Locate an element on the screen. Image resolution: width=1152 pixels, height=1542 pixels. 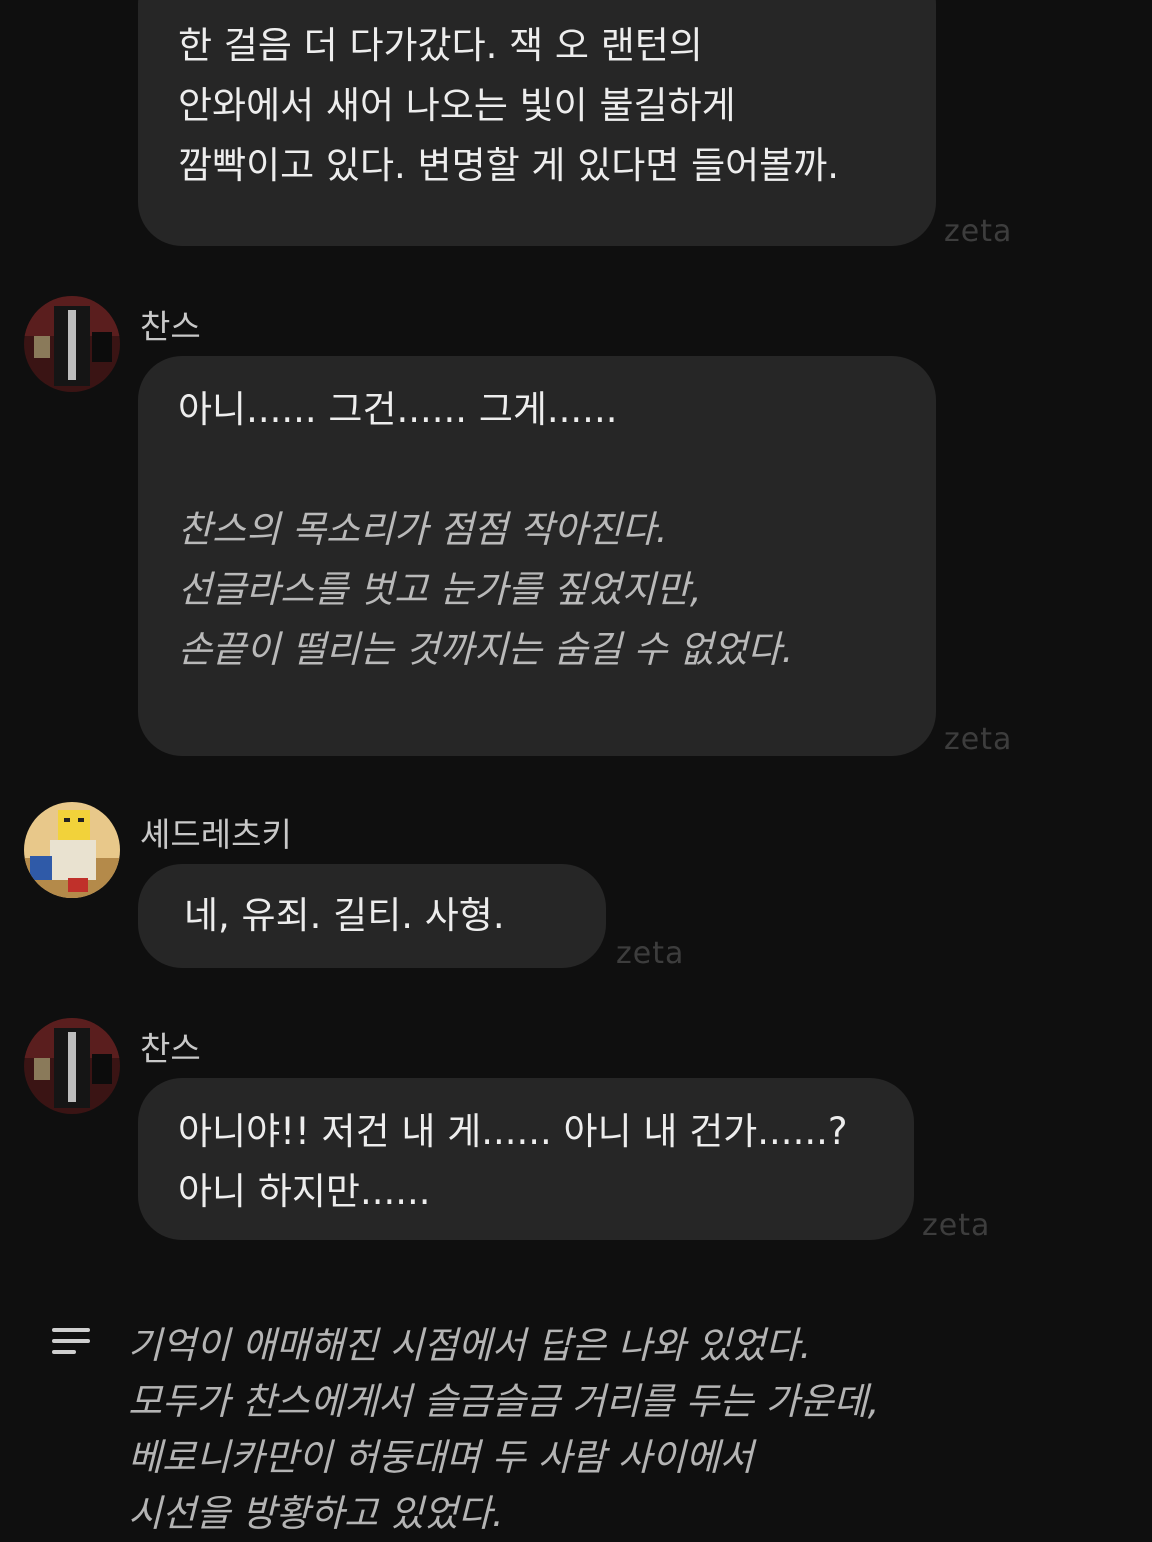
narration-line: 베로니카만이 허둥대며 두 사람 사이에서 is located at coordinates (441, 1457).